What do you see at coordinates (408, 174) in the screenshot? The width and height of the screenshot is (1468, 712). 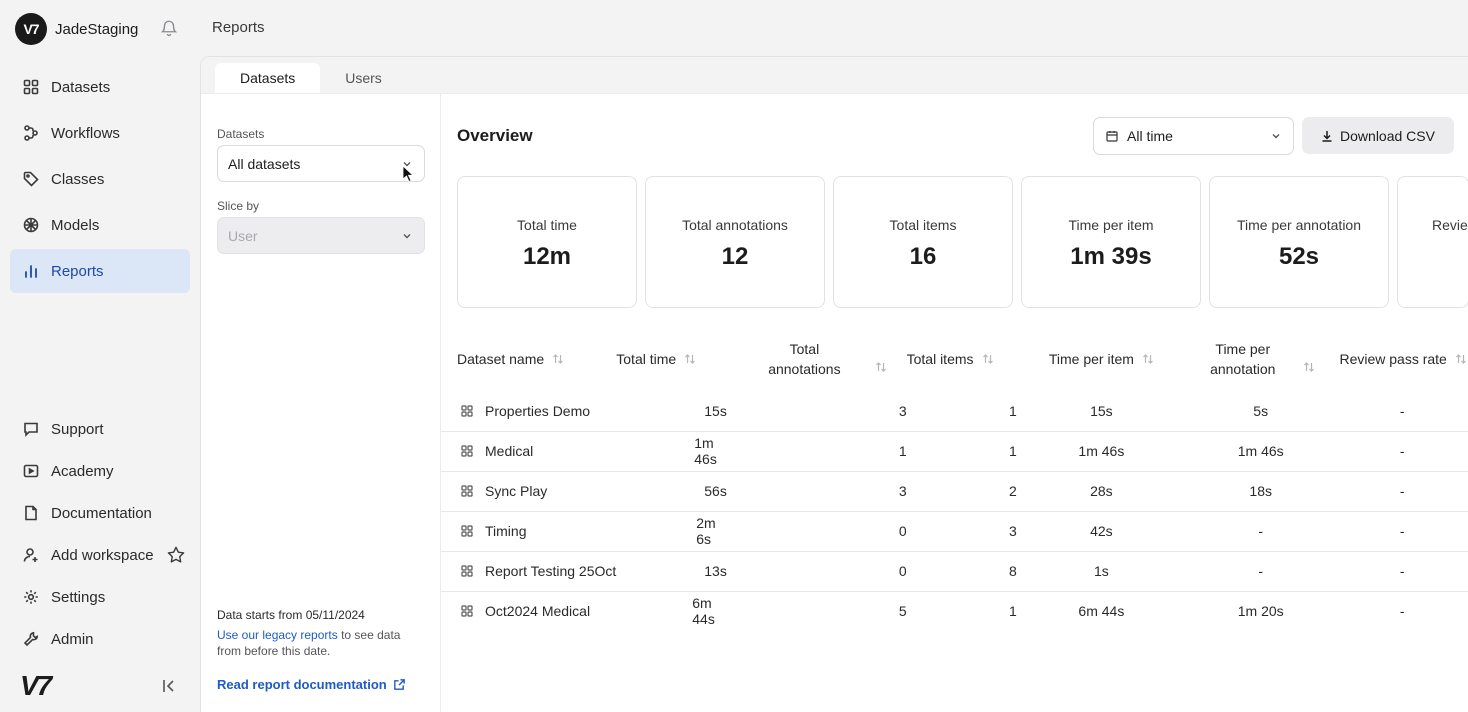 I see `mouse-cursor-icon` at bounding box center [408, 174].